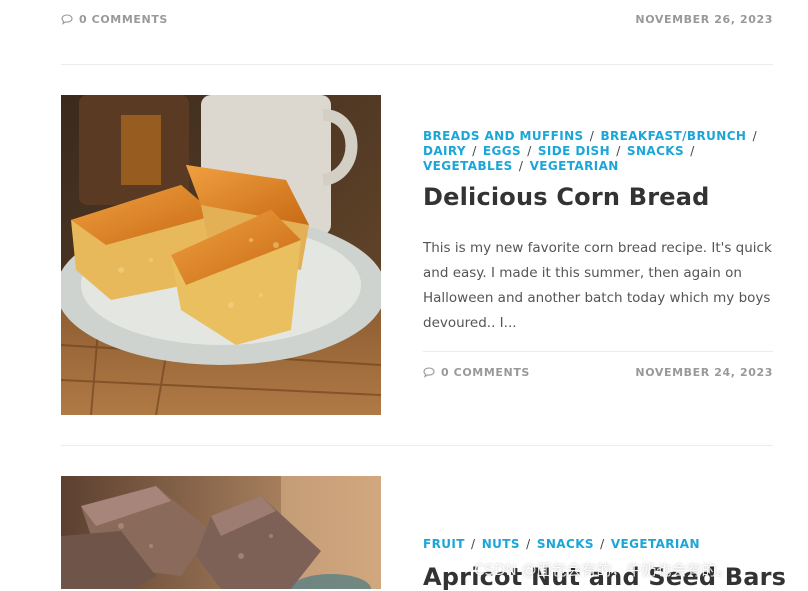 The width and height of the screenshot is (808, 591). What do you see at coordinates (417, 19) in the screenshot?
I see `top-post-meta: 0 COMMENTS NOVEMBER 26, 2023` at bounding box center [417, 19].